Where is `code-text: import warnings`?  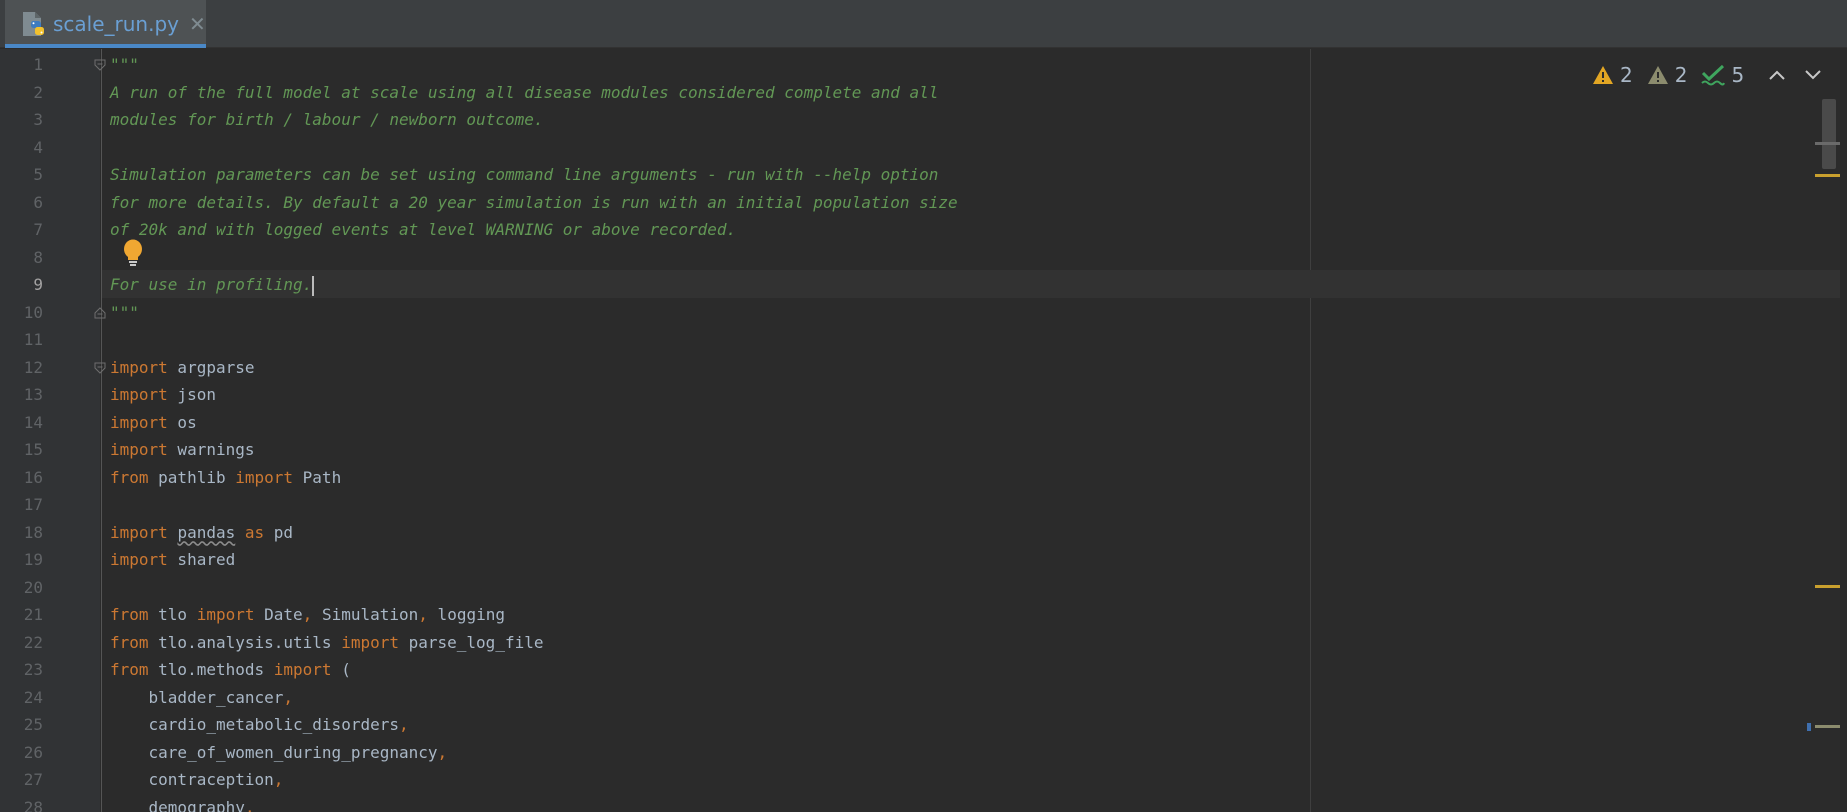
code-text: import warnings is located at coordinates (182, 450).